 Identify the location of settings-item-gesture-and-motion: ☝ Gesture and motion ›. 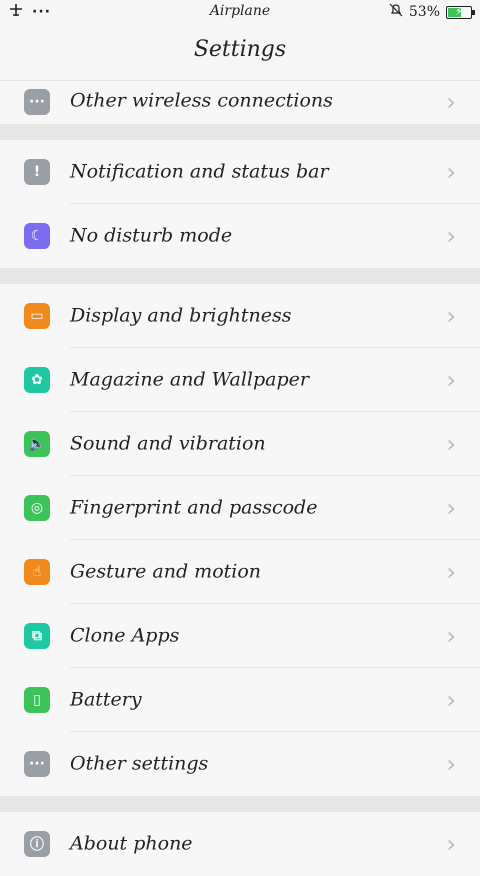
(240, 572).